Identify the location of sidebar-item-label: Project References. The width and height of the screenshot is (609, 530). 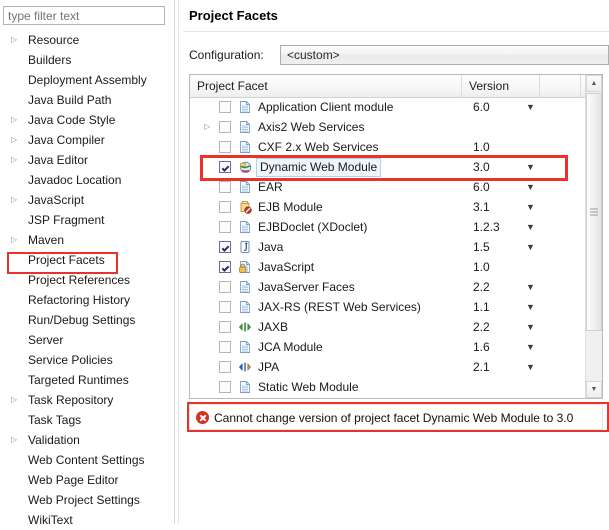
(79, 280).